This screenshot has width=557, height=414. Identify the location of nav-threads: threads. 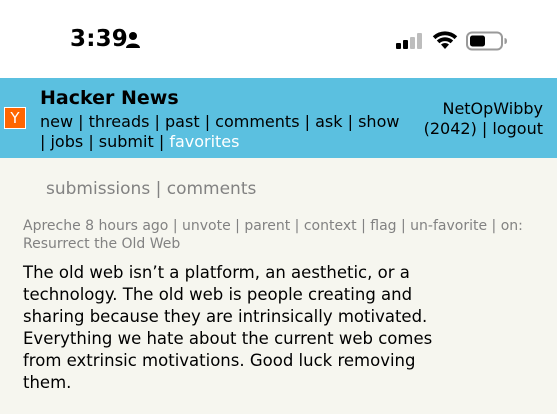
(119, 121).